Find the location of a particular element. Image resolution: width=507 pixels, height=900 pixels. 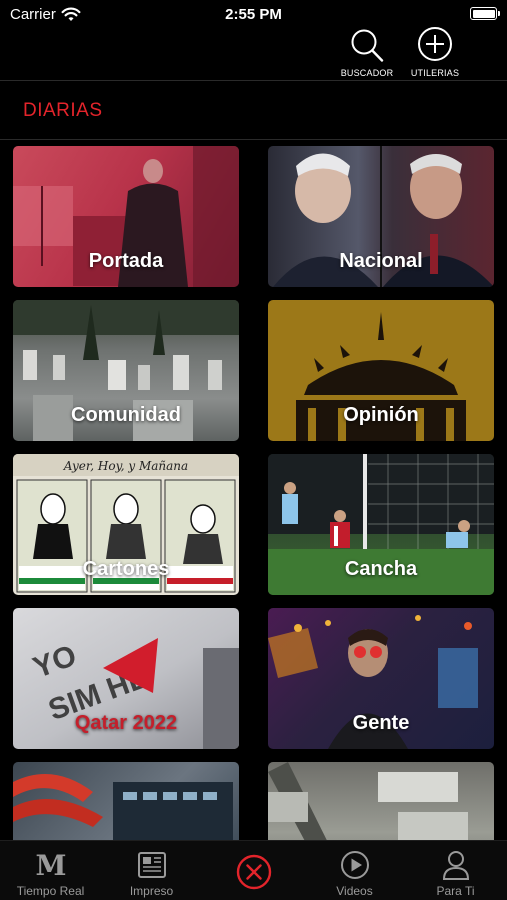

tab-label: Impreso is located at coordinates (151, 891).